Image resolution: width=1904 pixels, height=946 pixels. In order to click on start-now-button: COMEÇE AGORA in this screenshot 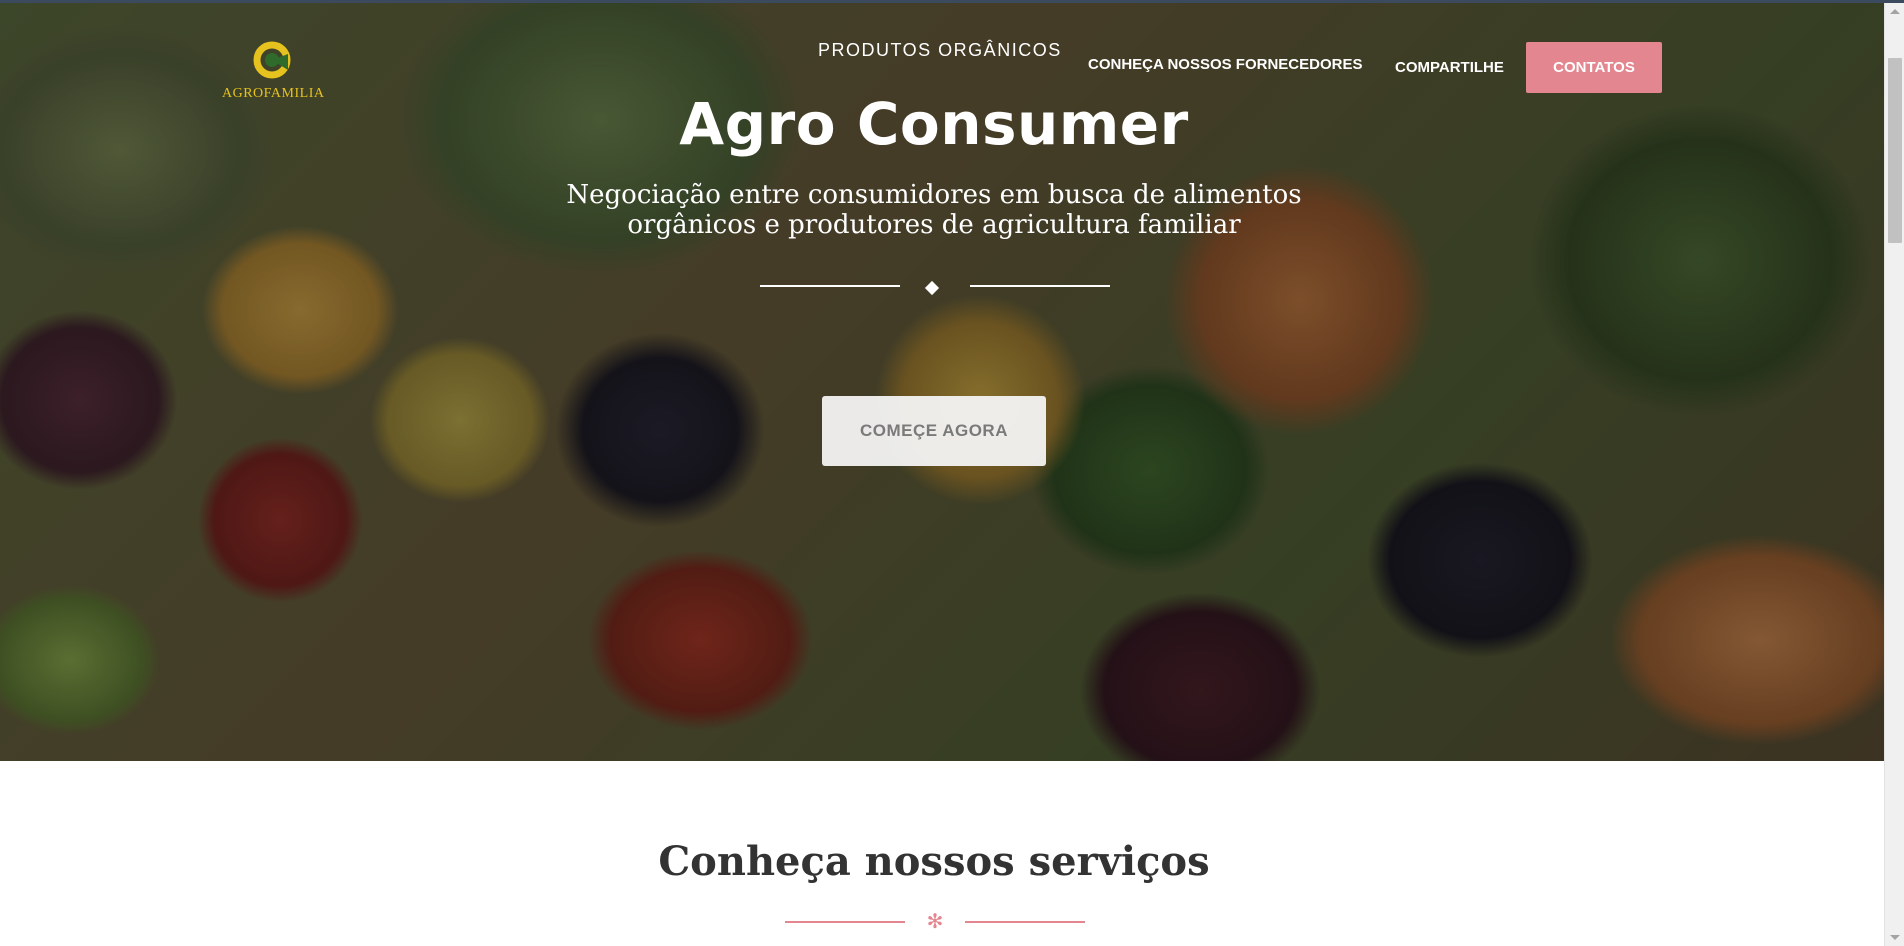, I will do `click(934, 431)`.